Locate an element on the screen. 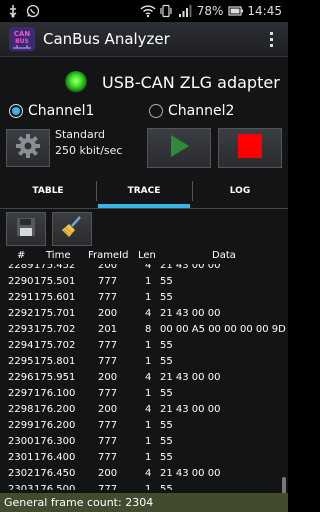  stop-icon is located at coordinates (250, 148).